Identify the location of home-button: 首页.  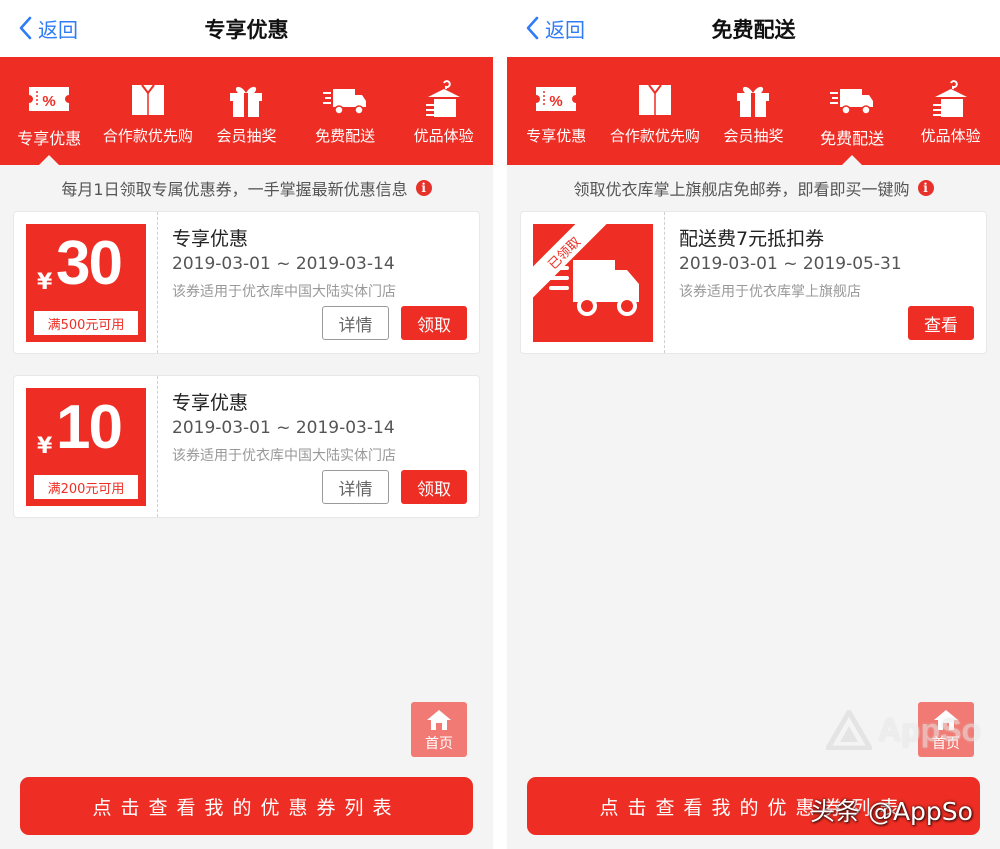
(439, 729).